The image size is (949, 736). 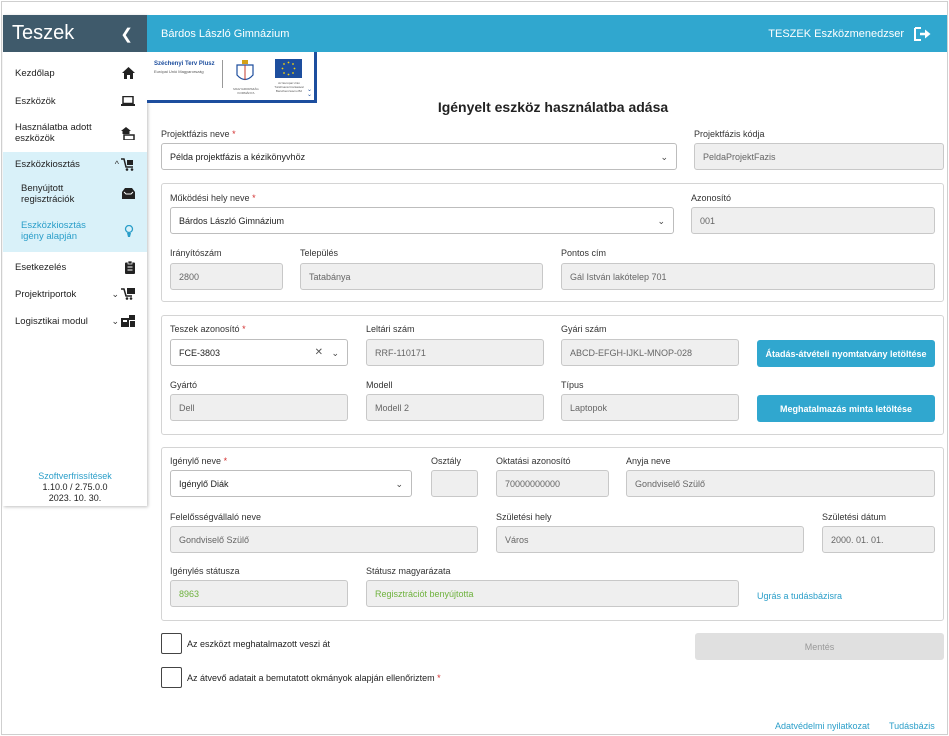 I want to click on maker-value: Dell, so click(x=187, y=407).